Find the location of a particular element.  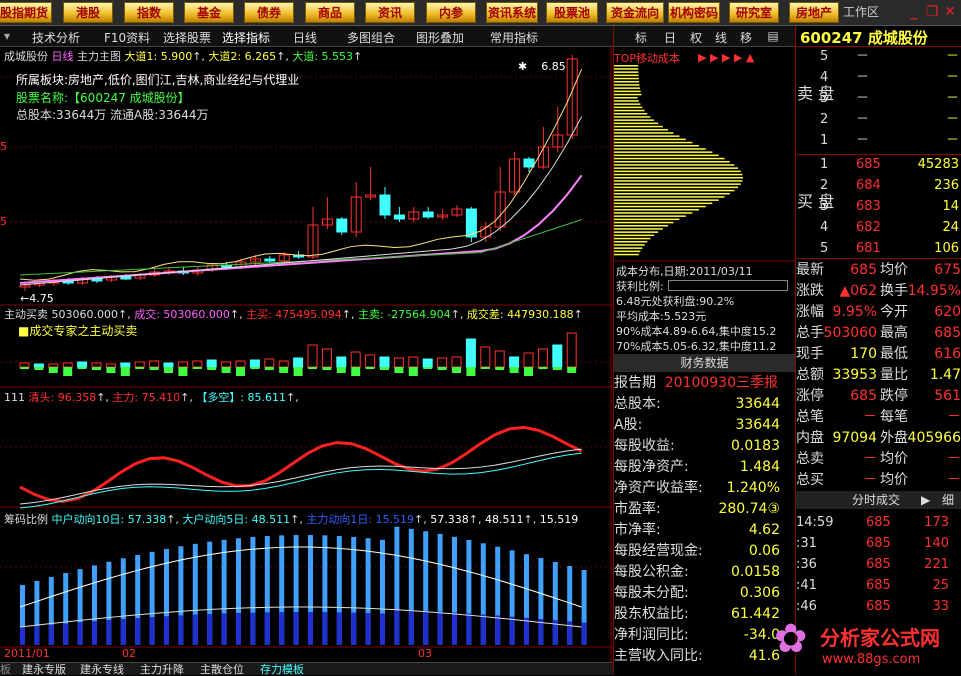

mark-button: 标 is located at coordinates (641, 37).